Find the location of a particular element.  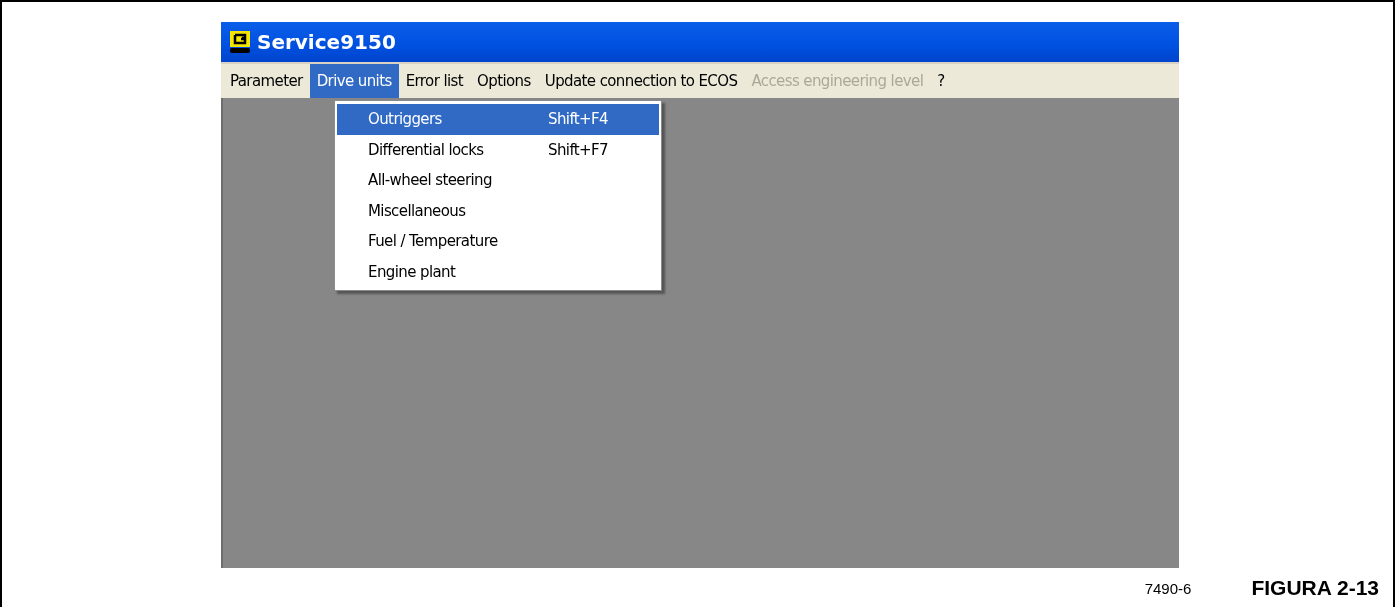

menu-item: Error list is located at coordinates (434, 81).